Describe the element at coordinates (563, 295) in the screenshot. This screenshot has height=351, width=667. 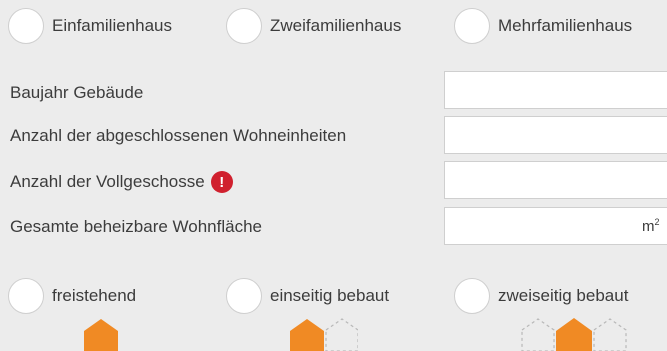
I see `radio-label: zweiseitig bebaut` at that location.